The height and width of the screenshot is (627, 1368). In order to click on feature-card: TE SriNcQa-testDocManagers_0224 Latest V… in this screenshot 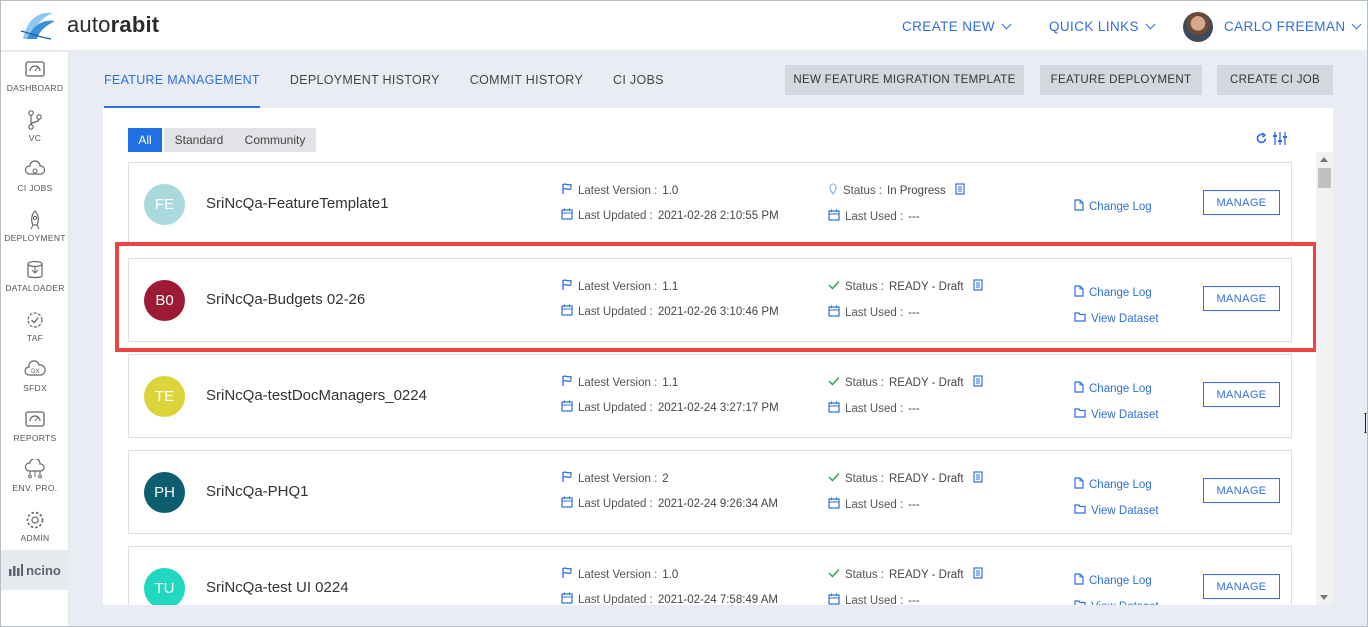, I will do `click(710, 396)`.